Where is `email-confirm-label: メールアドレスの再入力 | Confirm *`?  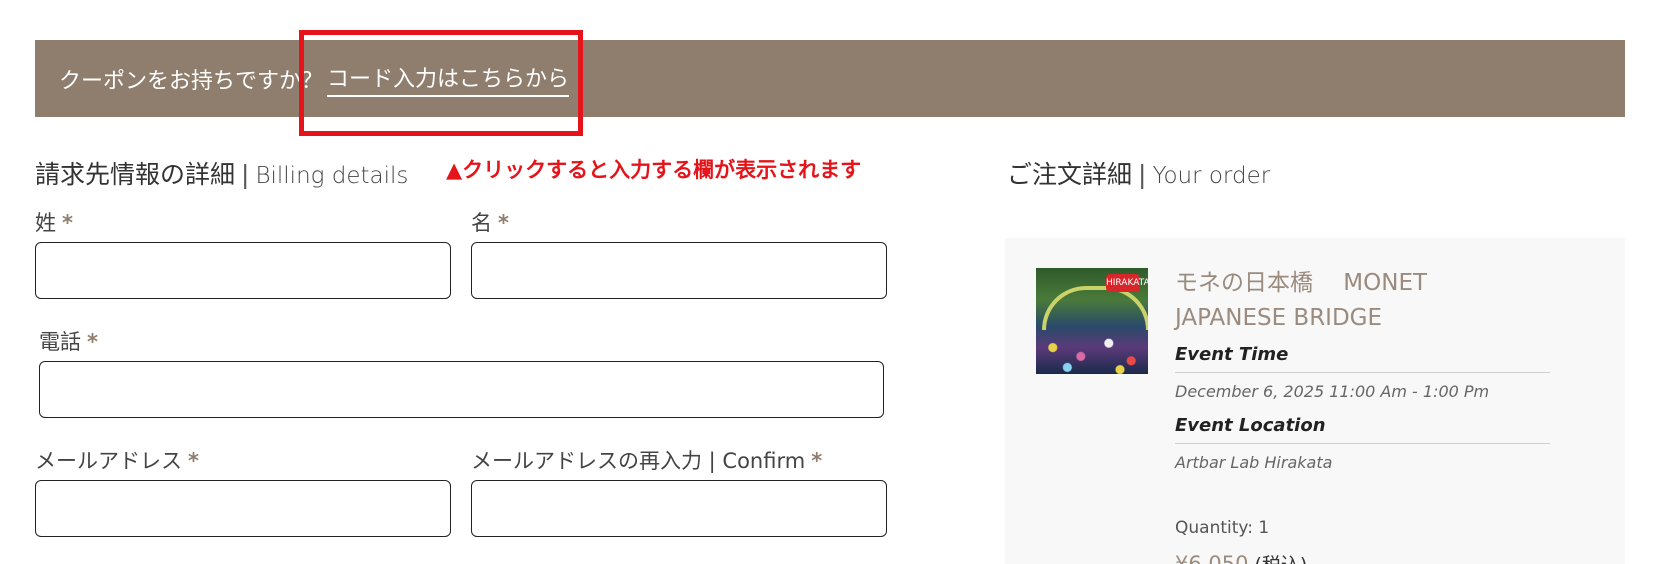 email-confirm-label: メールアドレスの再入力 | Confirm * is located at coordinates (646, 460).